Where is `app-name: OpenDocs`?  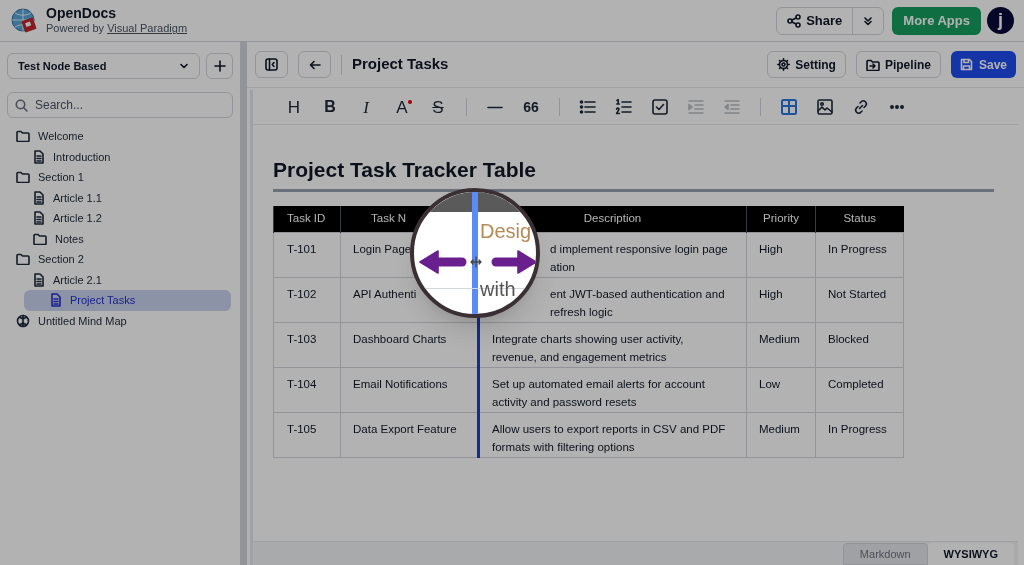 app-name: OpenDocs is located at coordinates (81, 13).